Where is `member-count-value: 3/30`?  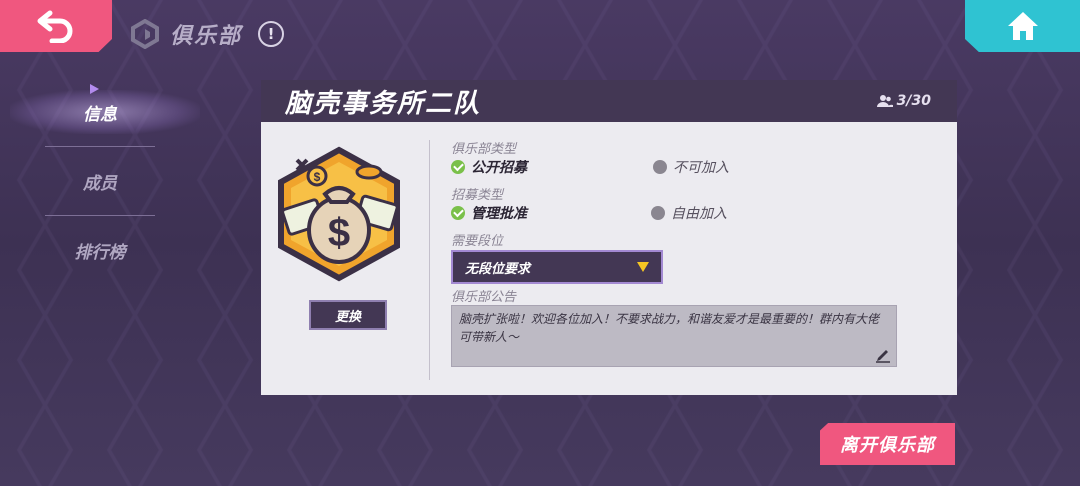 member-count-value: 3/30 is located at coordinates (913, 101).